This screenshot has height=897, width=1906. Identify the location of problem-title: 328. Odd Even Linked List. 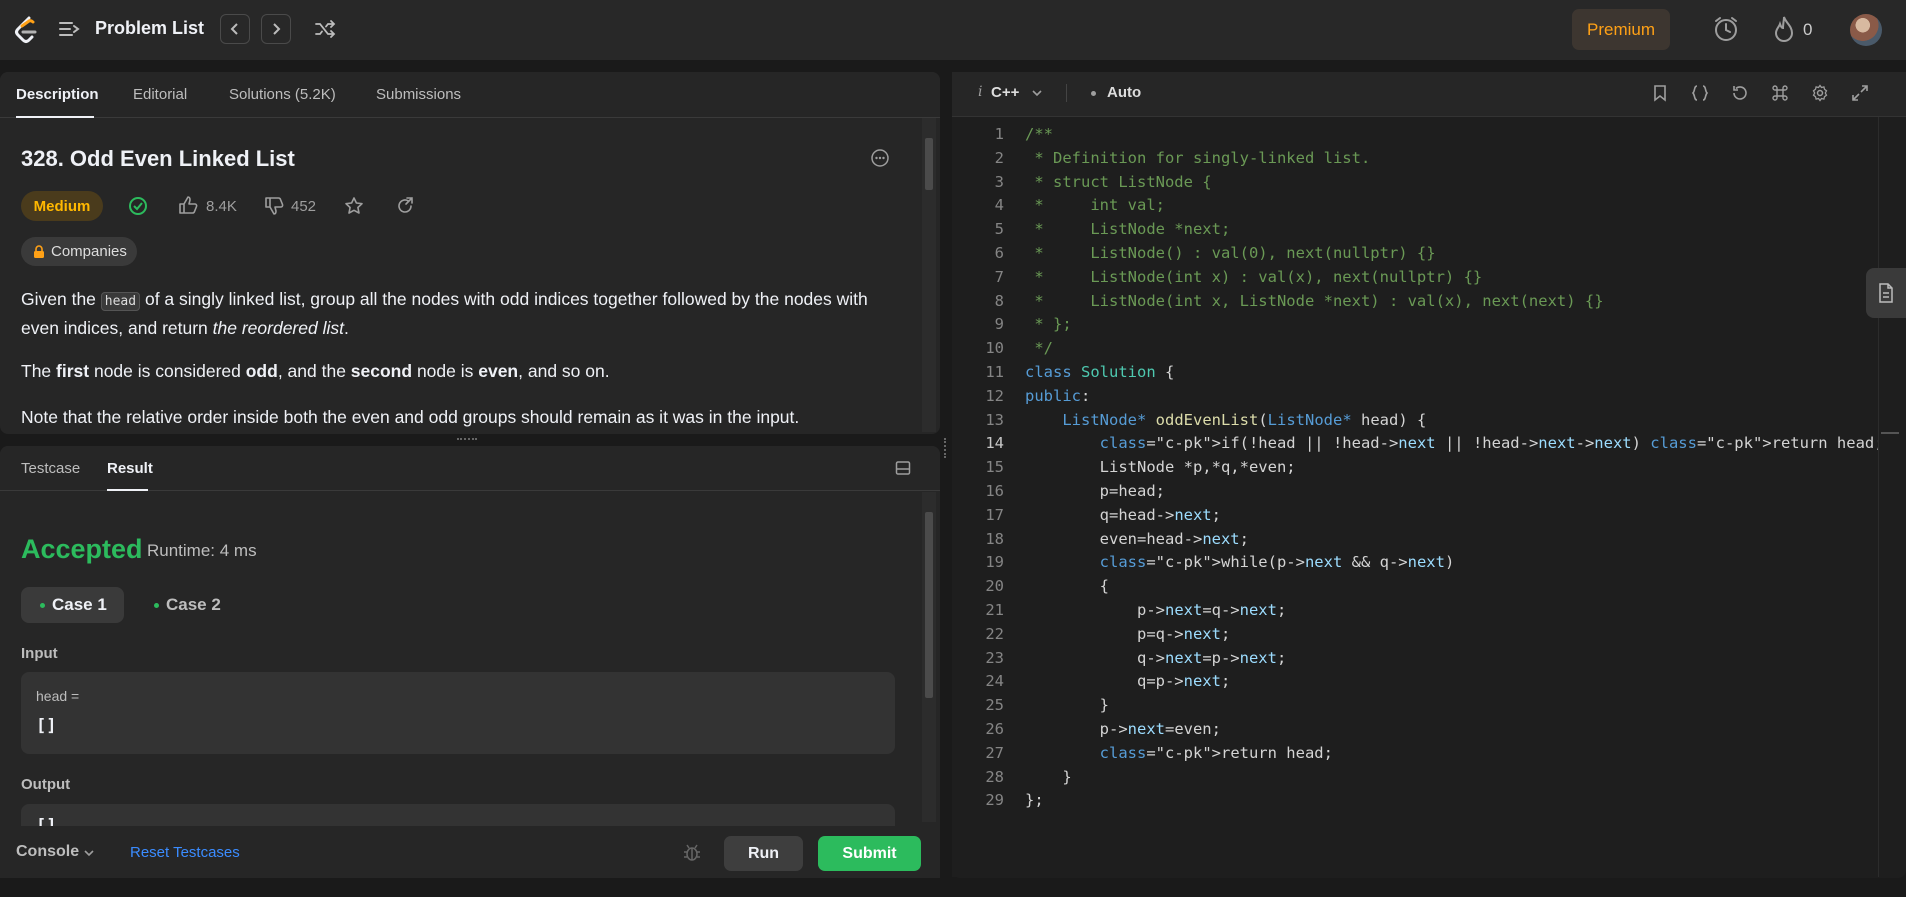
(158, 158).